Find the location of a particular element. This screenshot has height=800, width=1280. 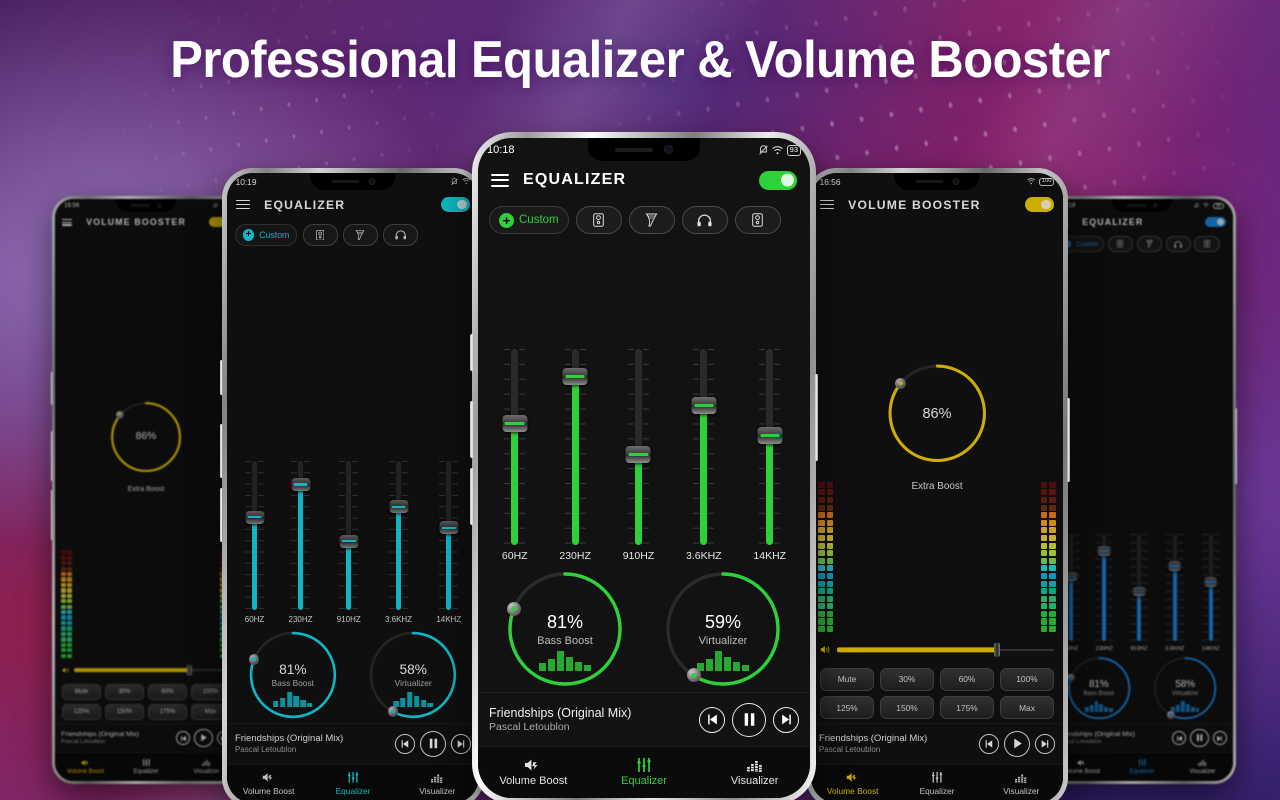

volume-preset-125pct: 125% is located at coordinates (81, 712).